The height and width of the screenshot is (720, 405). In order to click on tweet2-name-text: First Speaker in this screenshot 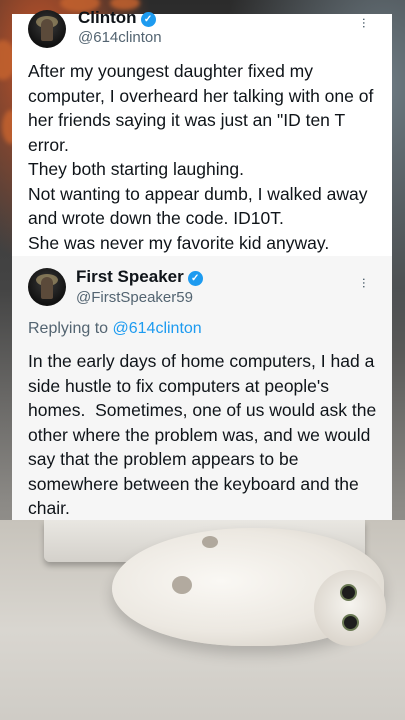, I will do `click(130, 276)`.